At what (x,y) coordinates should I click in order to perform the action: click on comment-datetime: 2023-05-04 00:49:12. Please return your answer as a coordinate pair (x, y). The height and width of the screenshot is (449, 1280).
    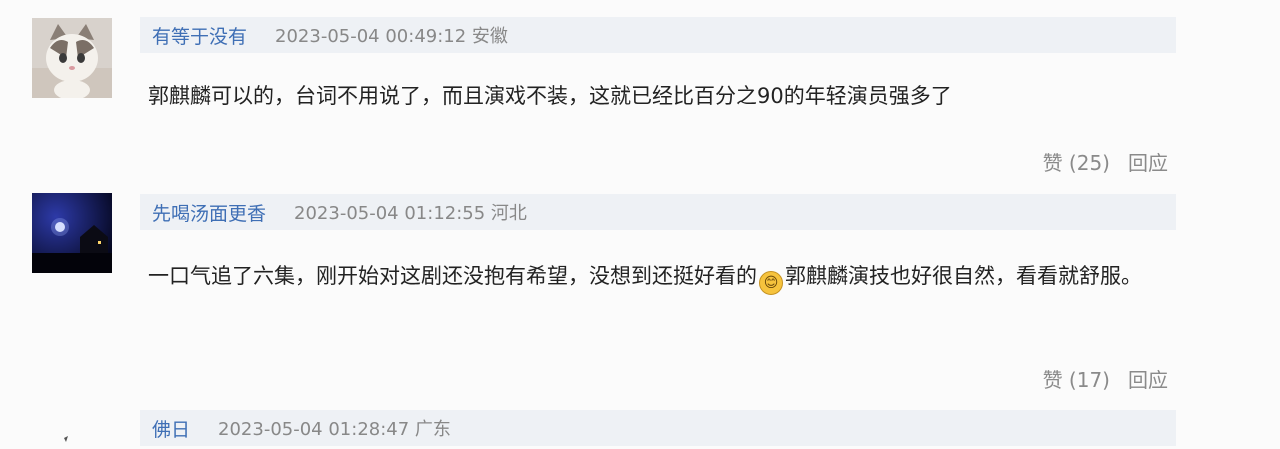
    Looking at the image, I should click on (371, 36).